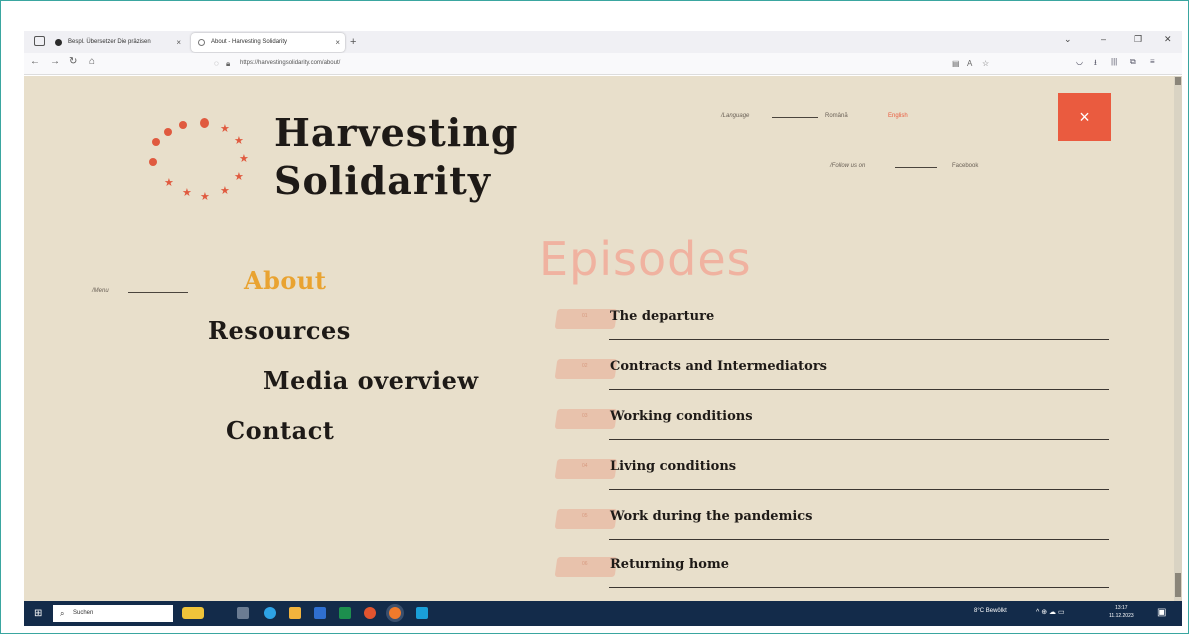 This screenshot has width=1189, height=634. Describe the element at coordinates (395, 613) in the screenshot. I see `firefox-icon` at that location.